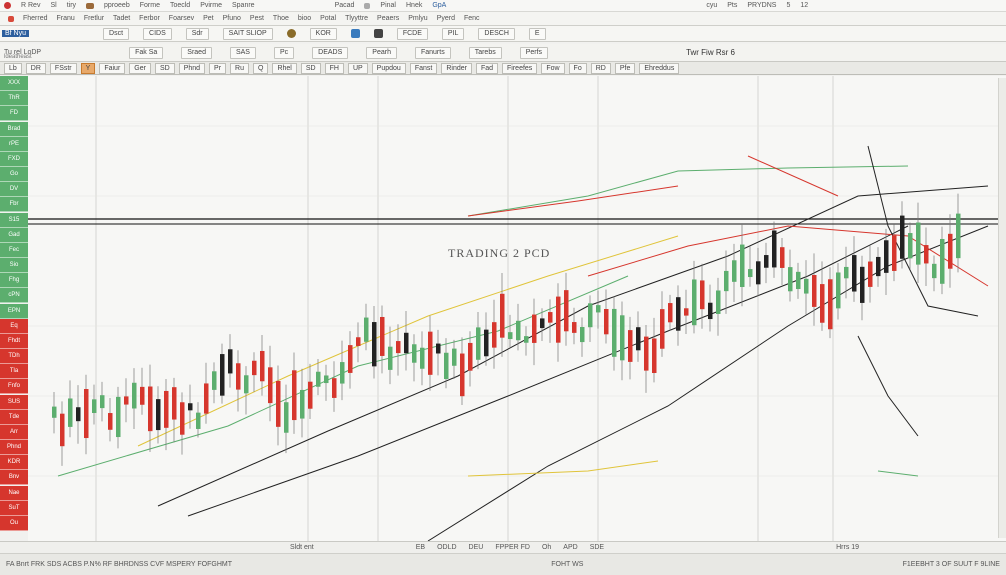 The width and height of the screenshot is (1006, 575). Describe the element at coordinates (432, 52) in the screenshot. I see `toolbar2-button-7: Fanurts` at that location.